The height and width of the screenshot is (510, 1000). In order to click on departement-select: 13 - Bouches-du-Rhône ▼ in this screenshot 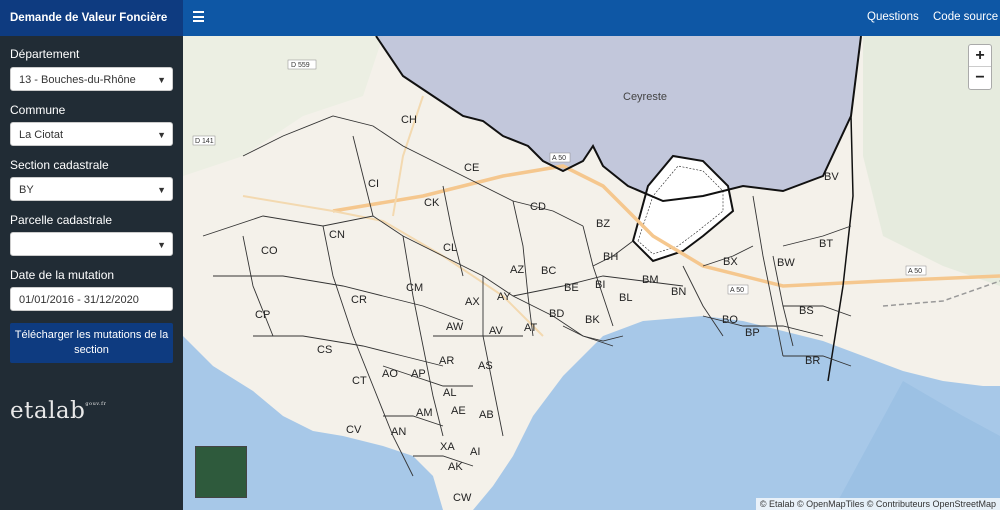, I will do `click(91, 79)`.